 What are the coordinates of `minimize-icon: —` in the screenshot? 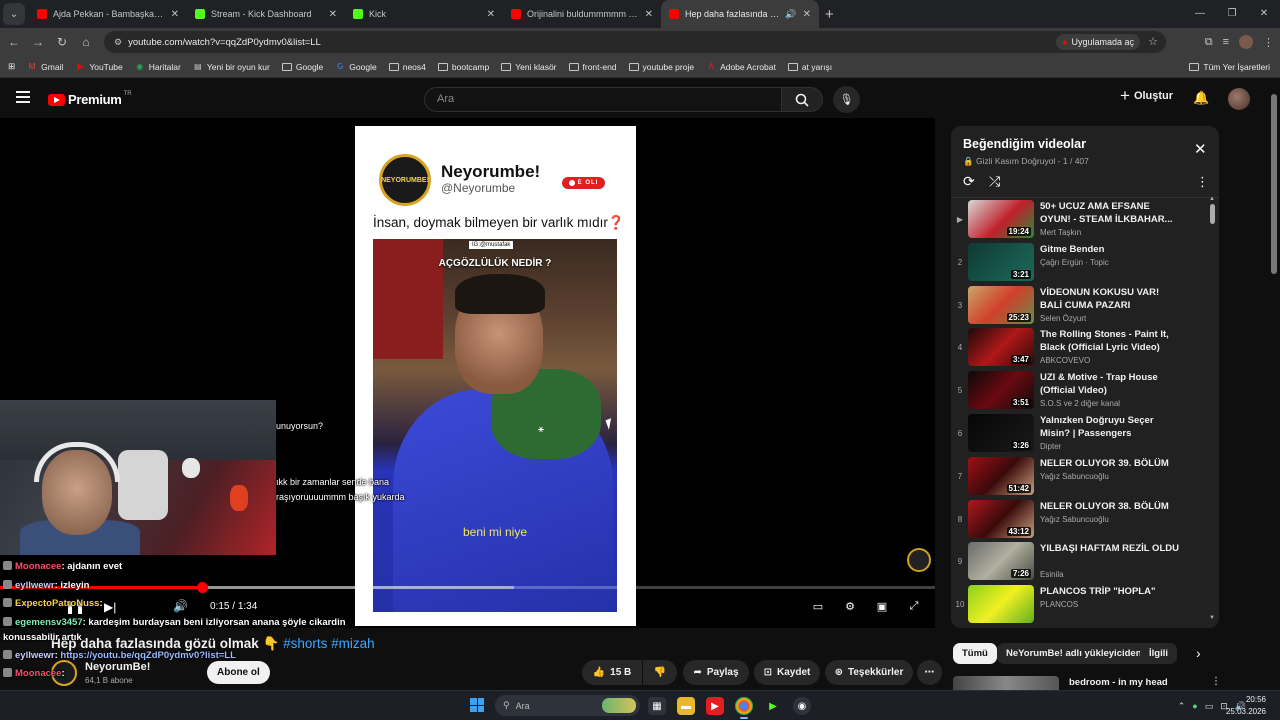 It's located at (1200, 14).